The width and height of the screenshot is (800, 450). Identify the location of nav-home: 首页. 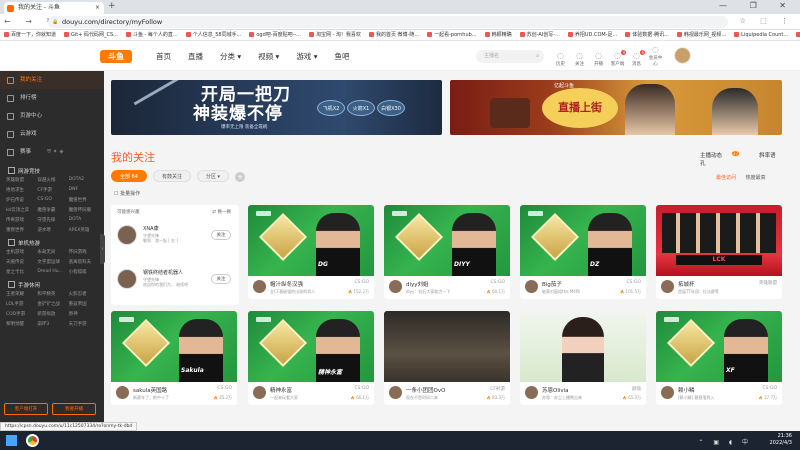
(163, 56).